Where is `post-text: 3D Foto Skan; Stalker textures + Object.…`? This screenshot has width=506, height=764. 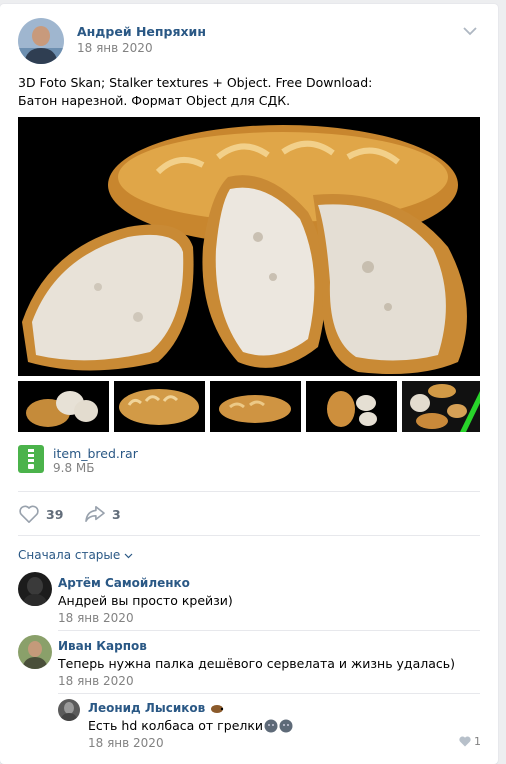 post-text: 3D Foto Skan; Stalker textures + Object.… is located at coordinates (195, 92).